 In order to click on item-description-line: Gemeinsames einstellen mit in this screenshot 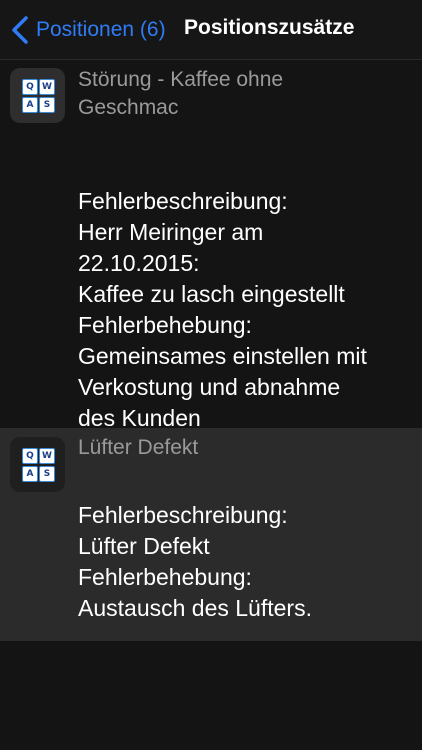, I will do `click(222, 356)`.